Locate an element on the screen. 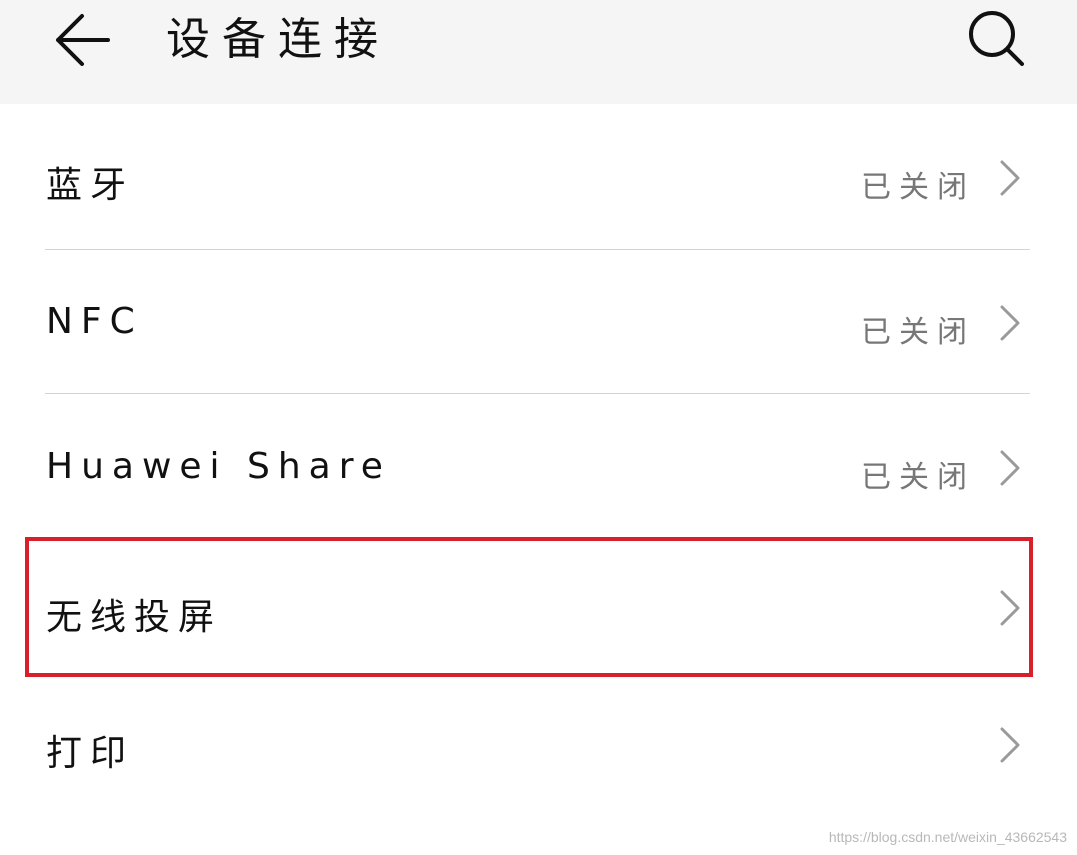 The image size is (1077, 855). search-icon is located at coordinates (996, 38).